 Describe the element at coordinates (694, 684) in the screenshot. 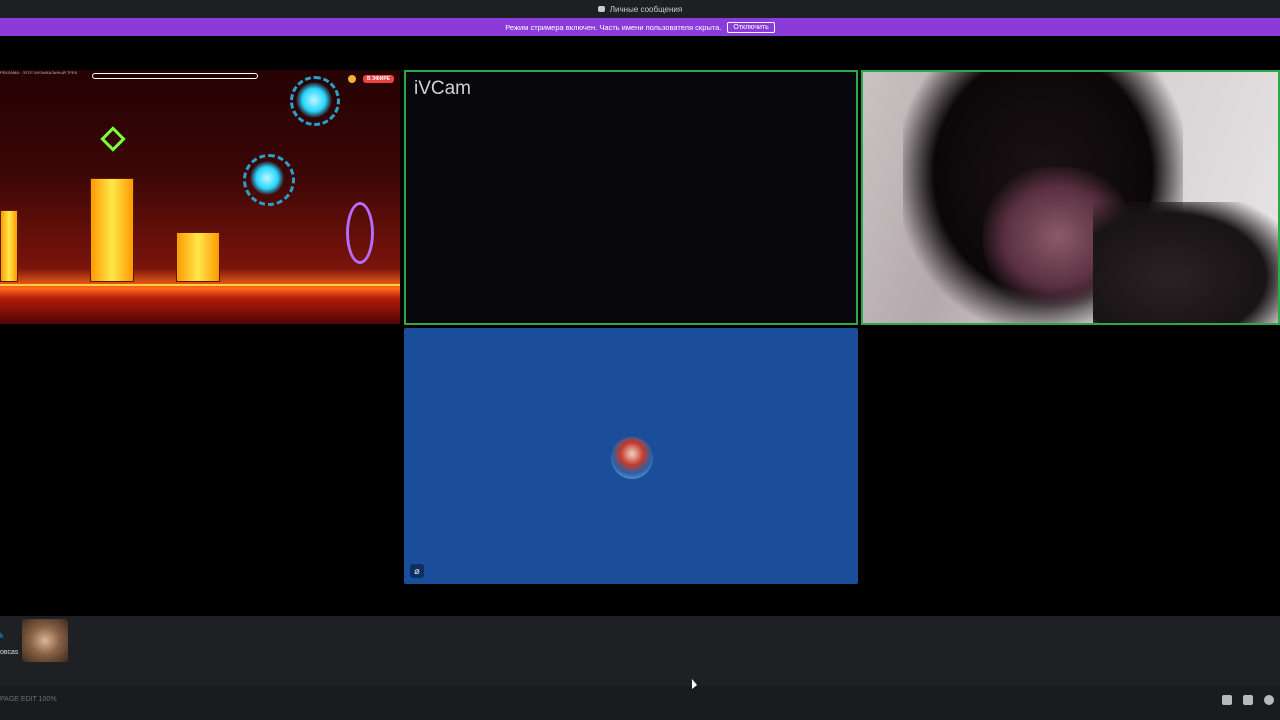

I see `mouse-cursor` at that location.